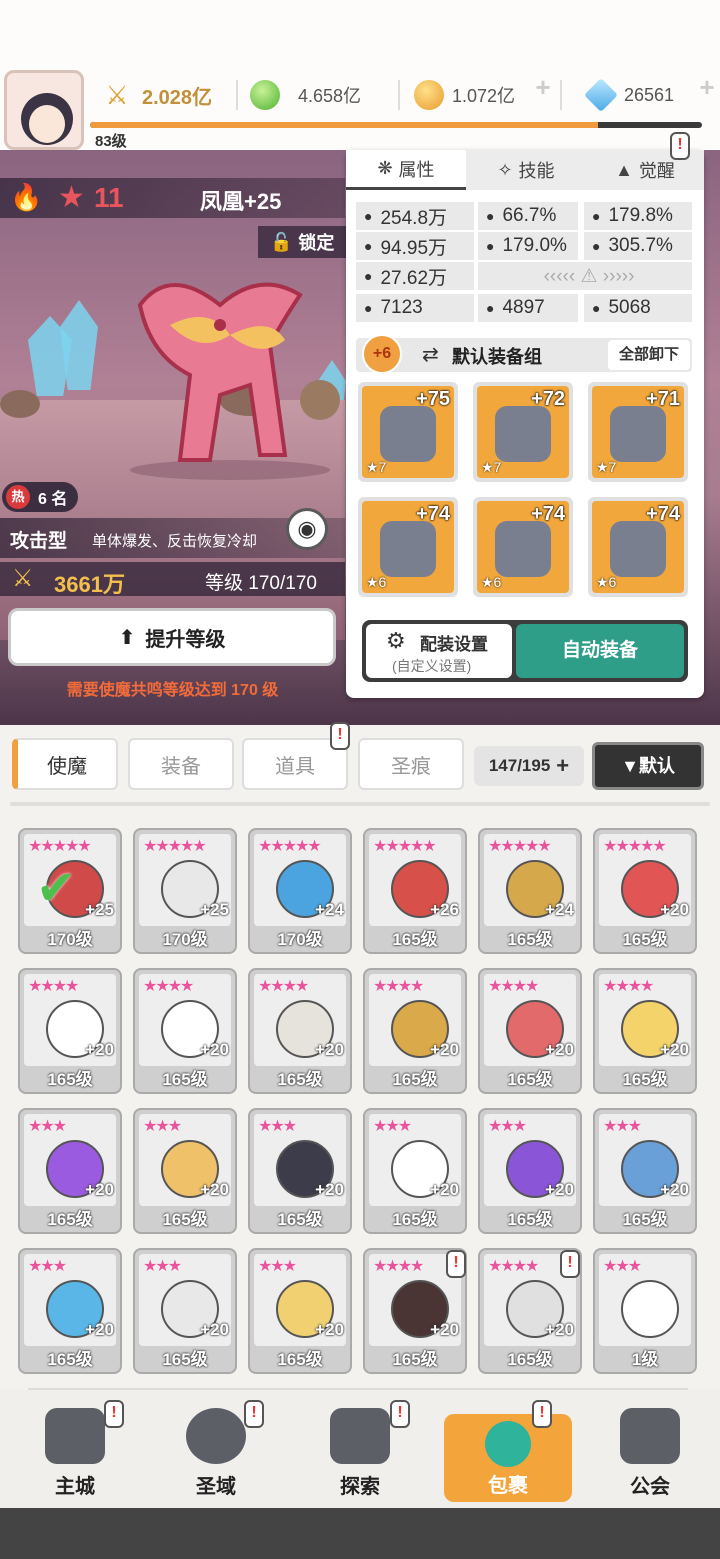  Describe the element at coordinates (638, 432) in the screenshot. I see `equipment-slot: +71 ★7` at that location.